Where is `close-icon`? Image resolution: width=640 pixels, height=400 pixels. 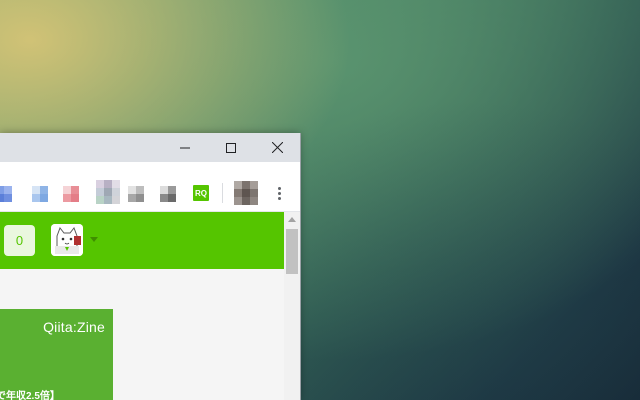 close-icon is located at coordinates (277, 147).